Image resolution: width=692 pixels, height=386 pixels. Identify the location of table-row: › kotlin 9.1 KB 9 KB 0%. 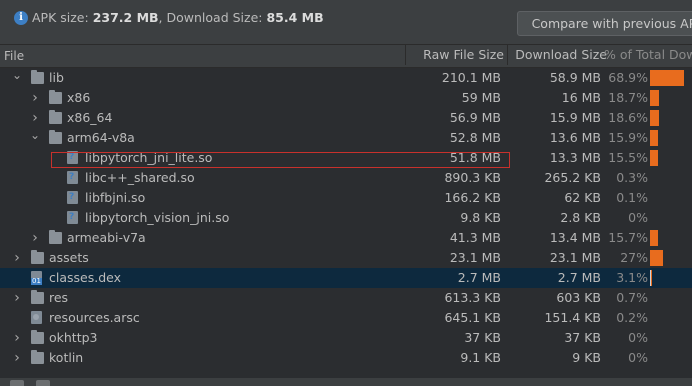
(346, 358).